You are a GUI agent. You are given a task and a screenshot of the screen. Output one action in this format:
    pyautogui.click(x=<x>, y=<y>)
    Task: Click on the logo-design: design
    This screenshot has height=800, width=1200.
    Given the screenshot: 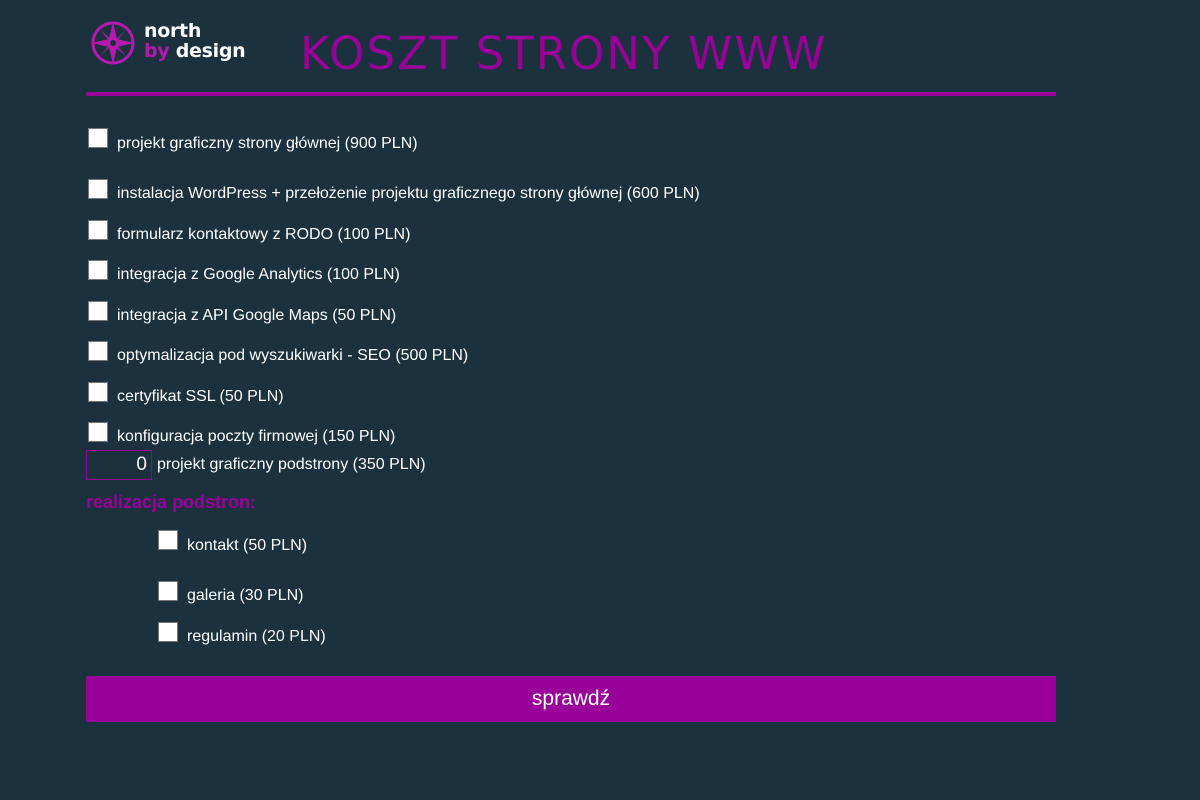 What is the action you would take?
    pyautogui.click(x=210, y=51)
    